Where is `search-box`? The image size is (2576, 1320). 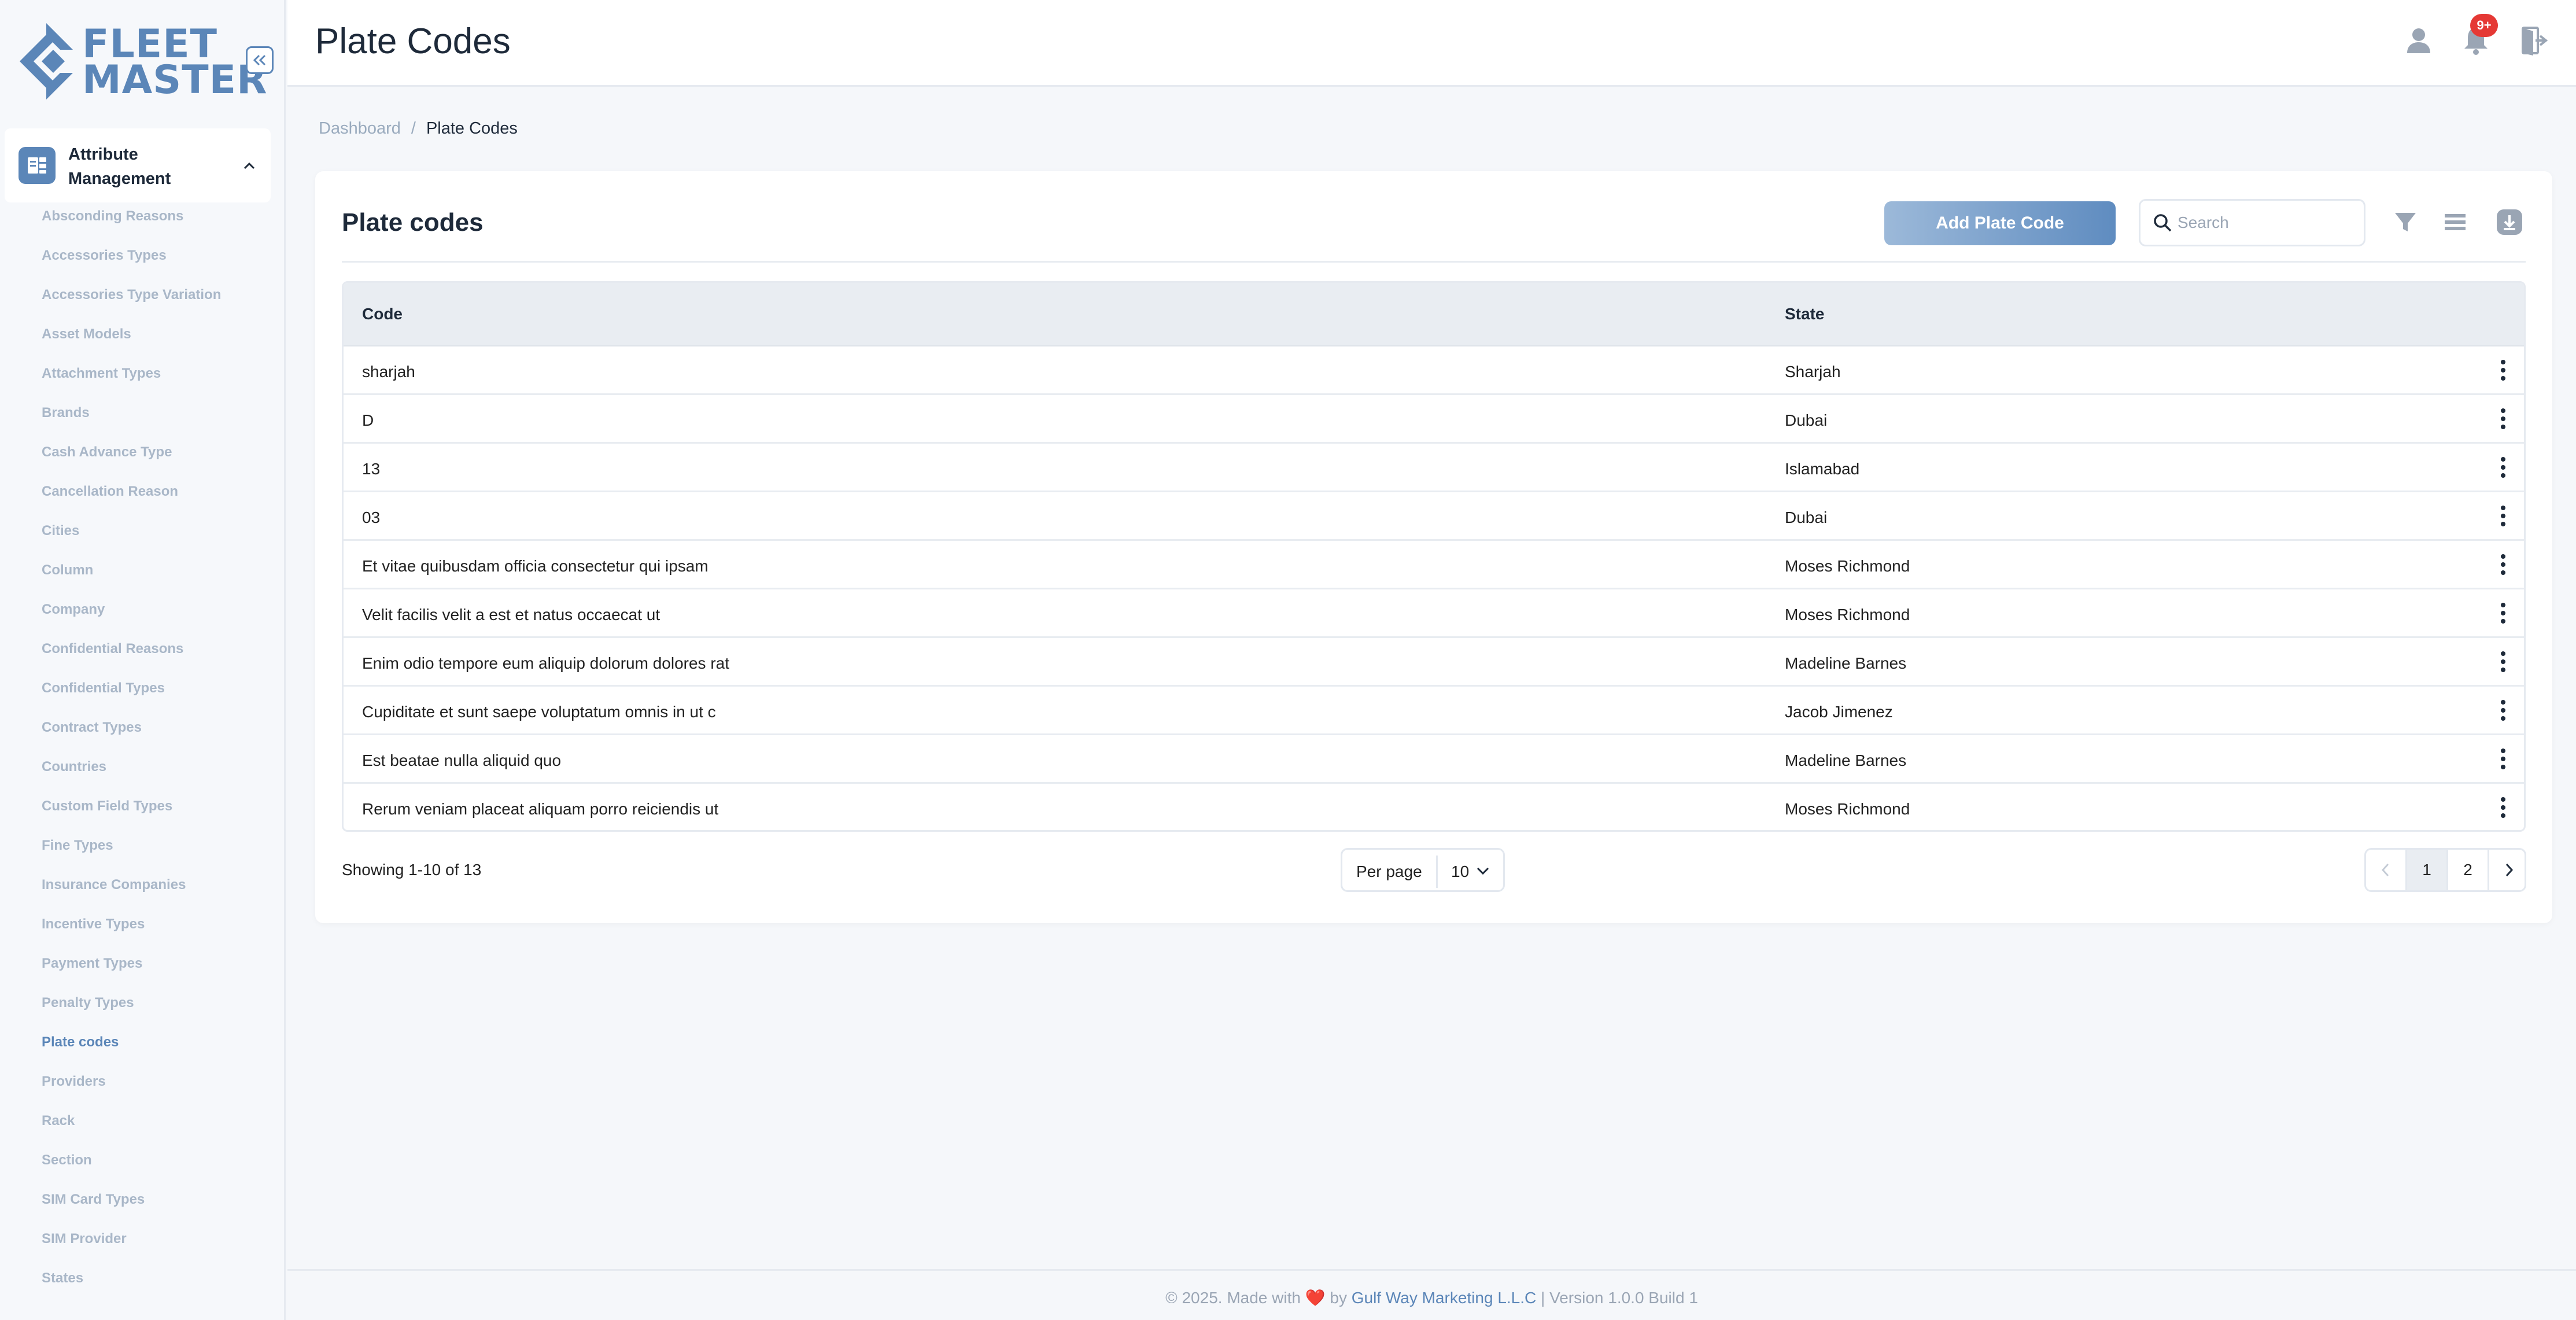 search-box is located at coordinates (2252, 222).